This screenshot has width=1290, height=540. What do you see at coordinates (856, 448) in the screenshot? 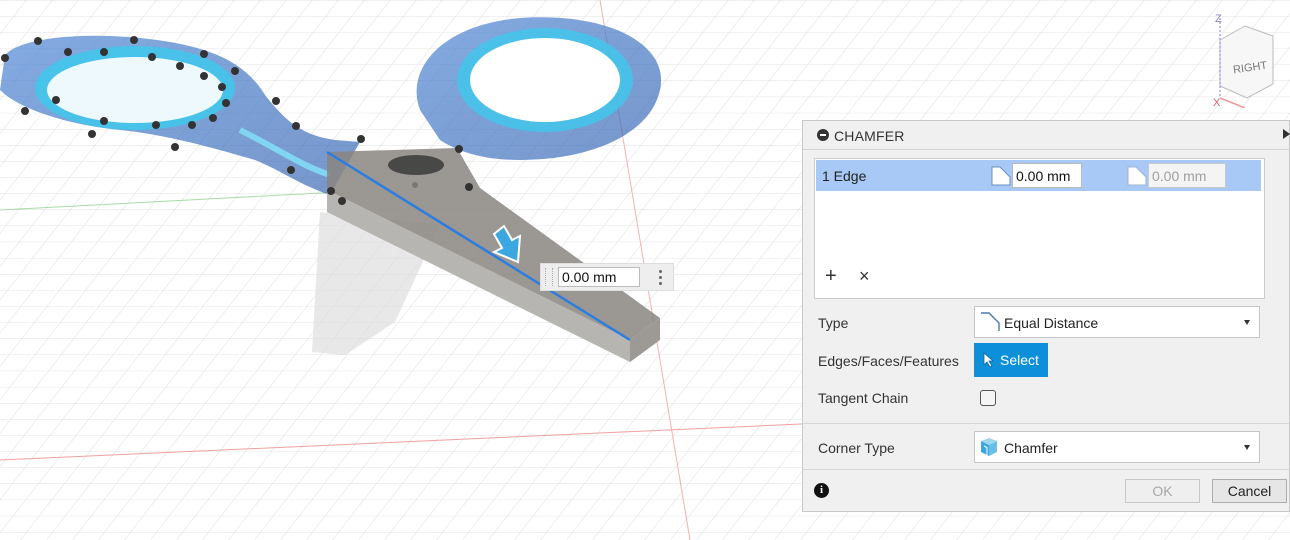
I see `corner-type-label: Corner Type` at bounding box center [856, 448].